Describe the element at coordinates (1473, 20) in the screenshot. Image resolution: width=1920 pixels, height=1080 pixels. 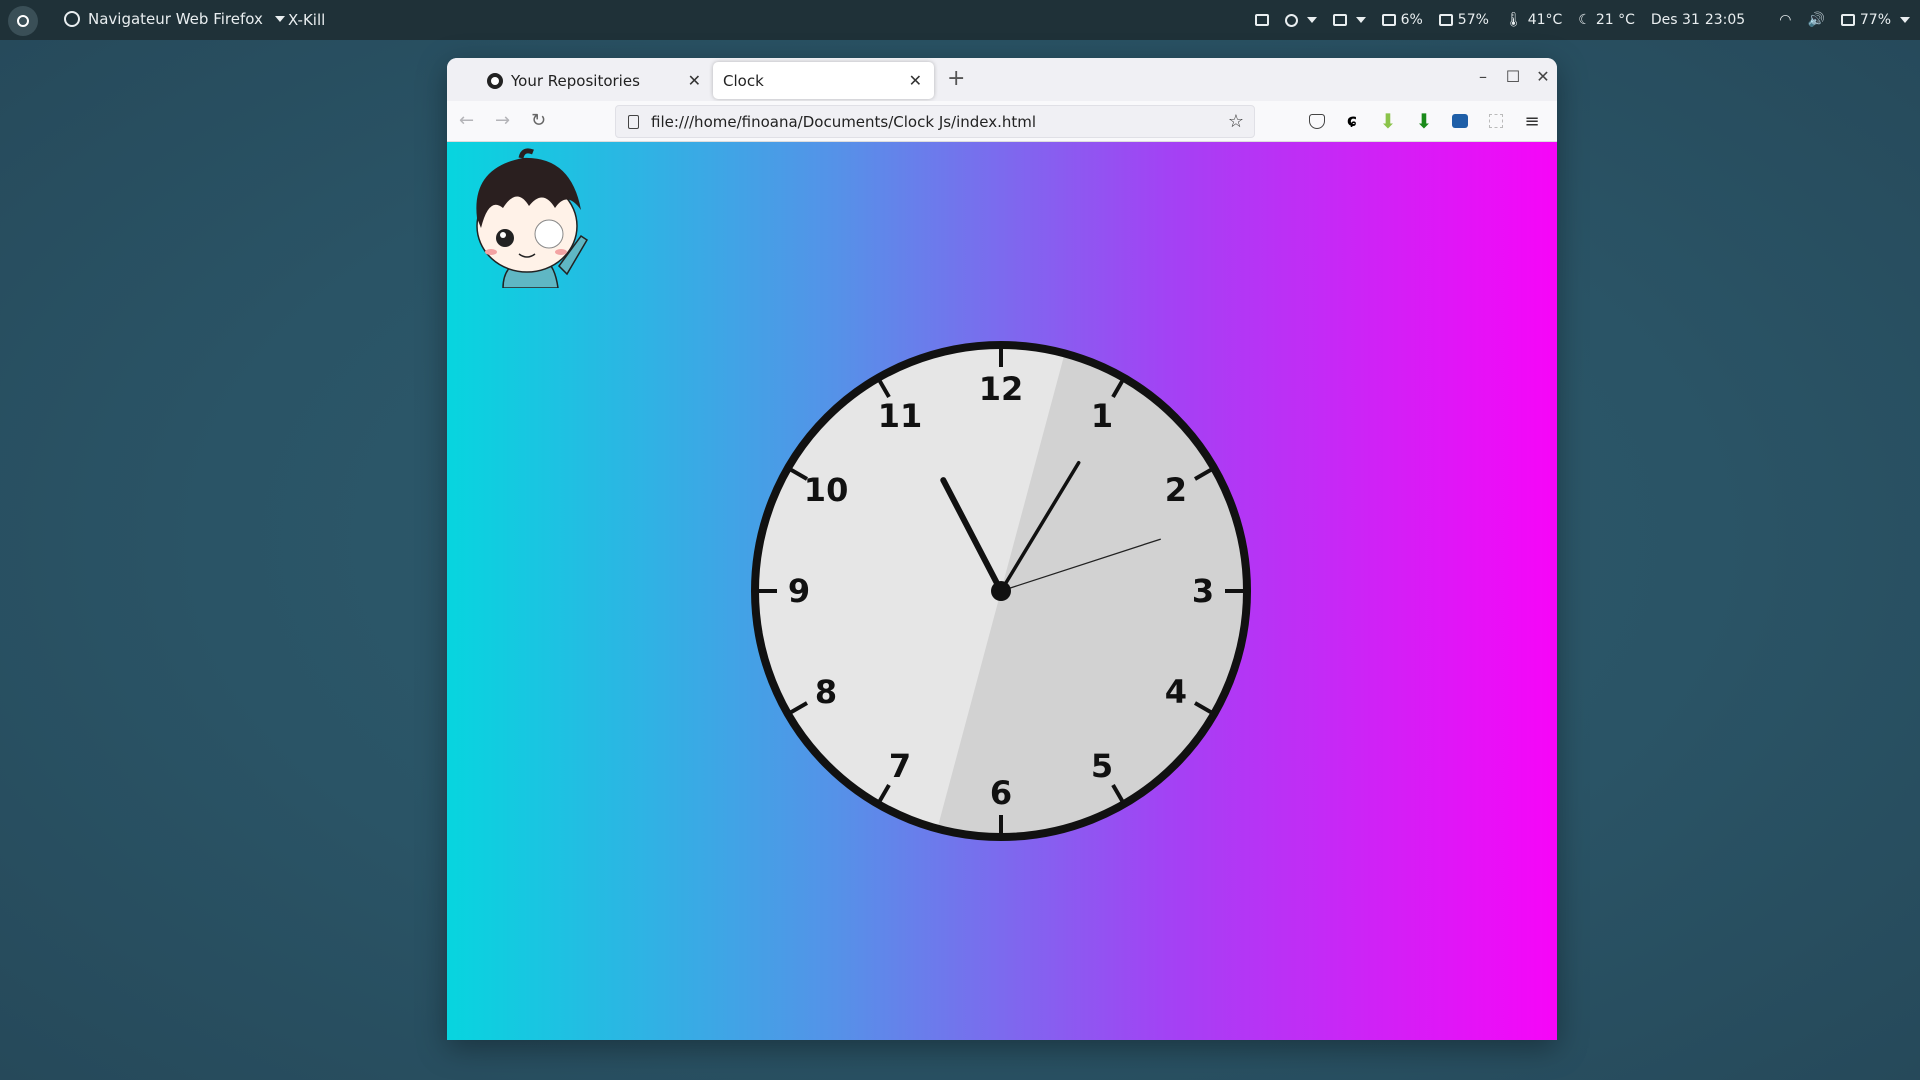
I see `memory-value: 57%` at that location.